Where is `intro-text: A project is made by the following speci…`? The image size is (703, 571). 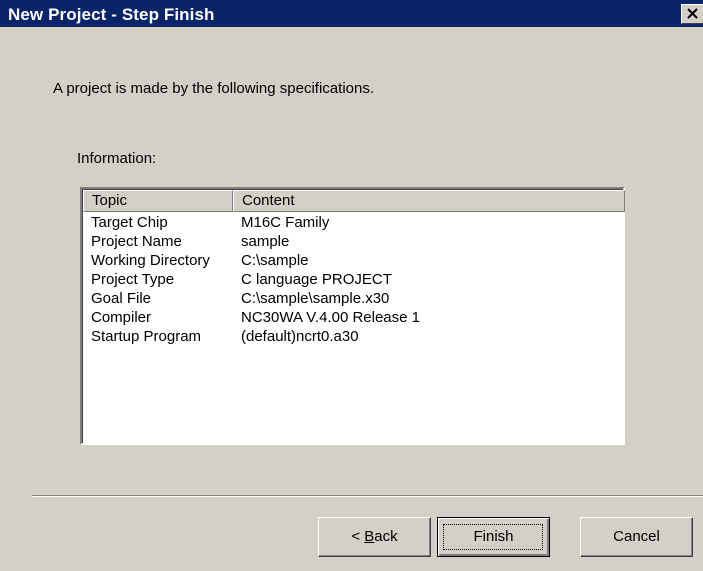
intro-text: A project is made by the following speci… is located at coordinates (213, 88).